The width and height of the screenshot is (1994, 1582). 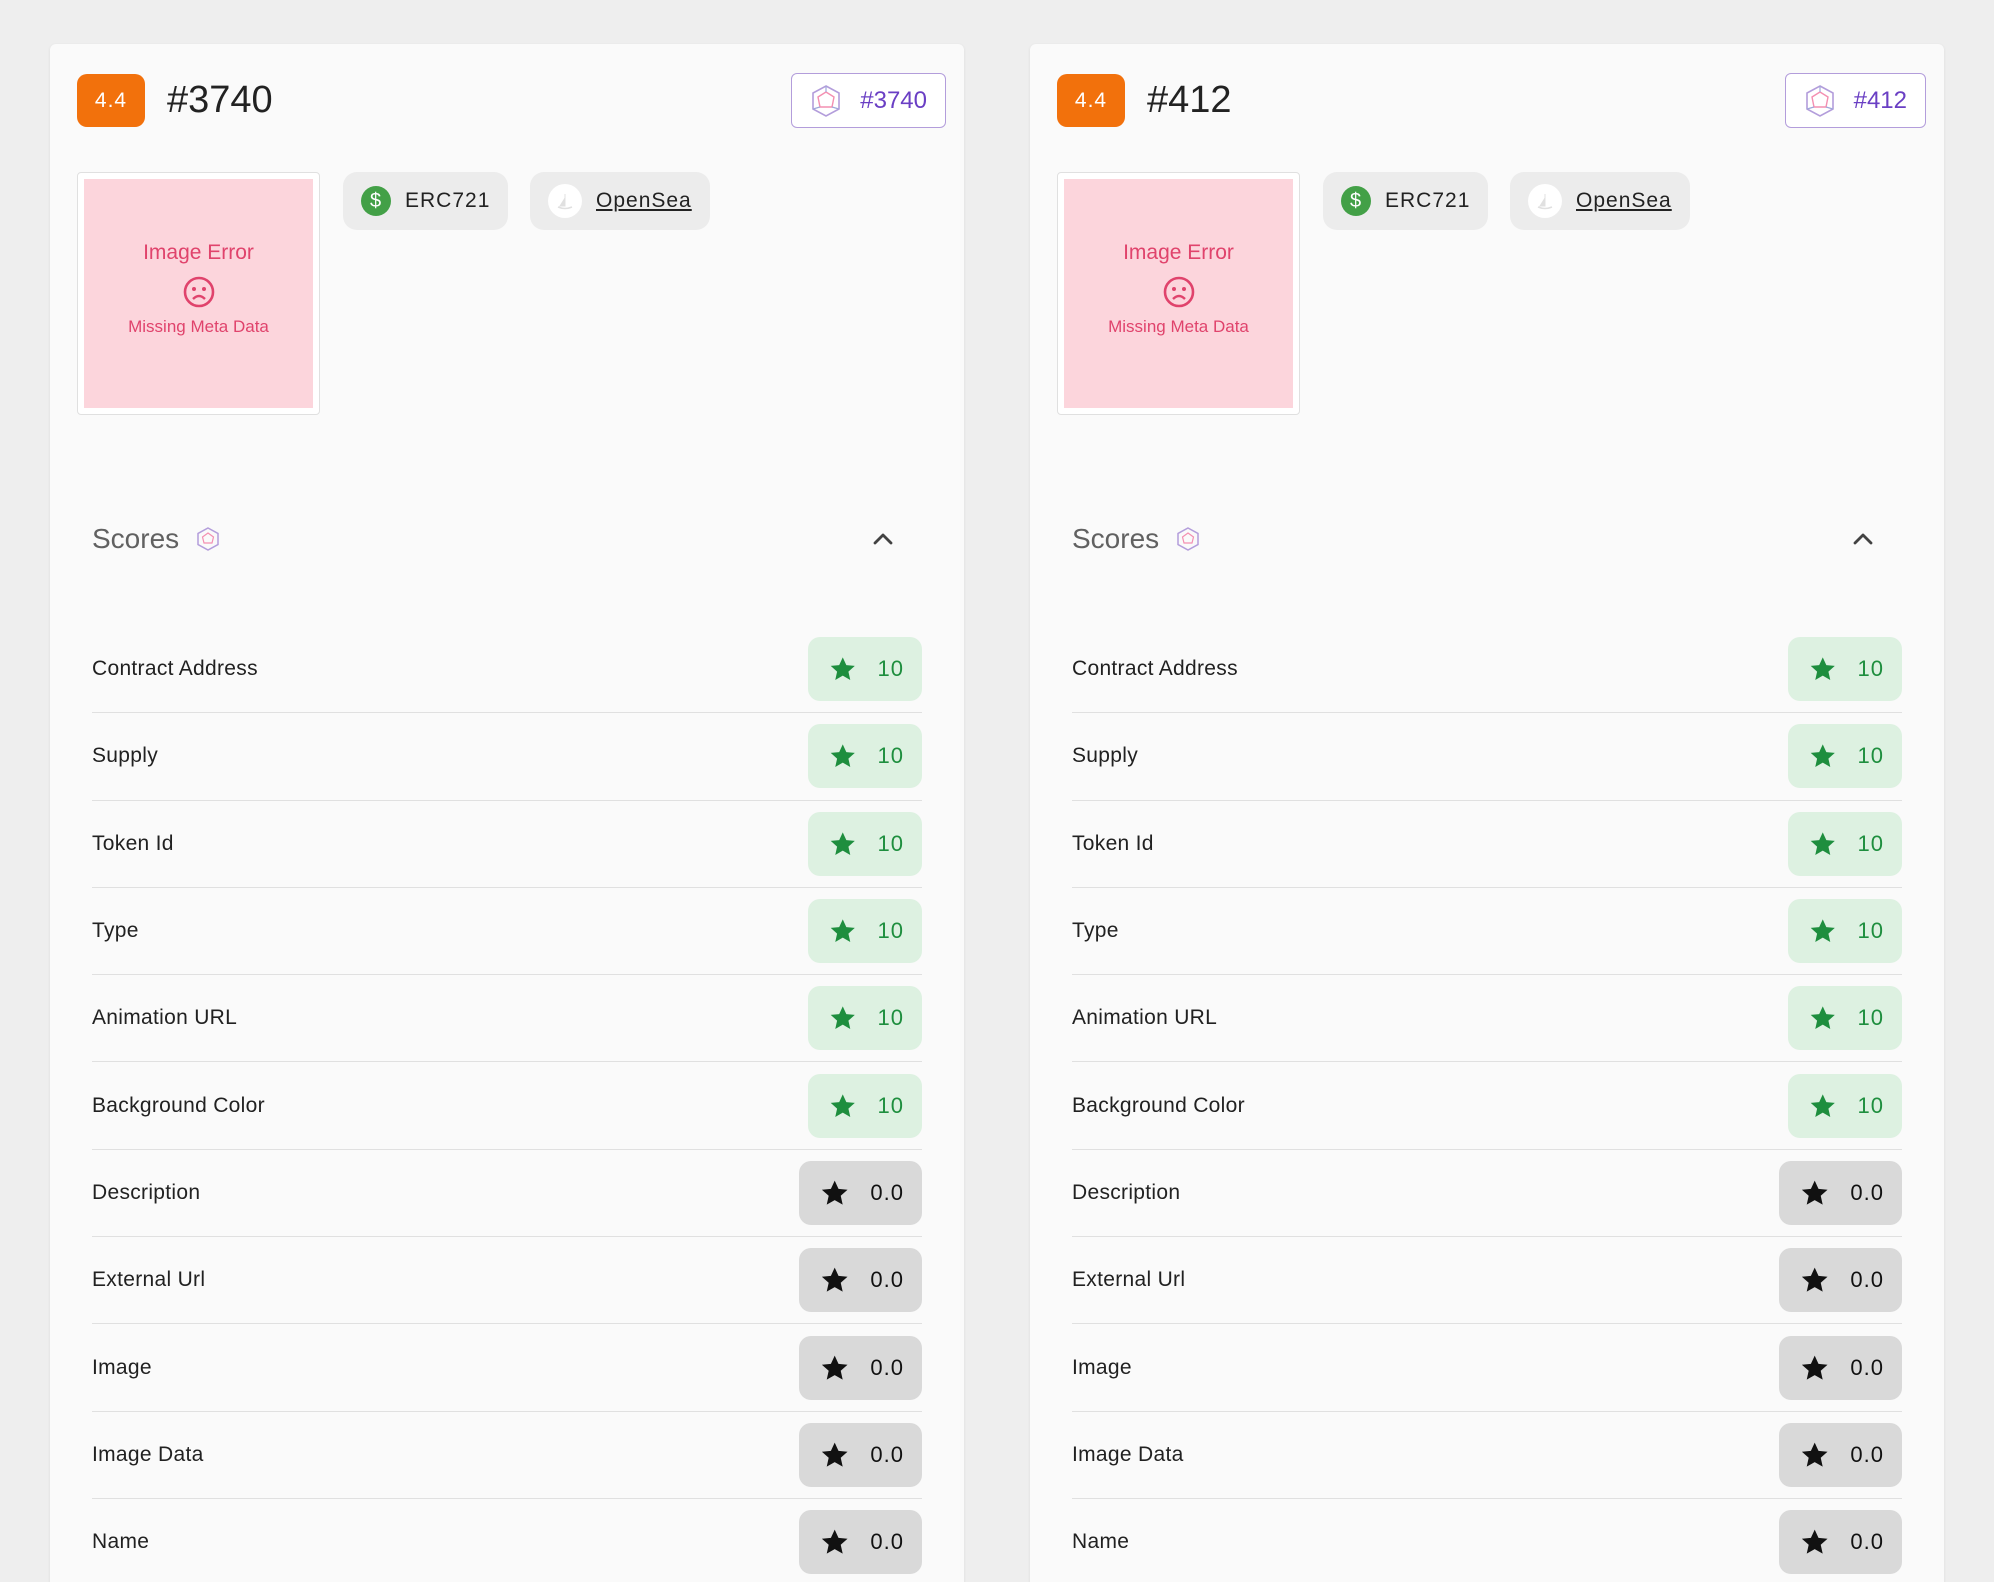 What do you see at coordinates (1128, 1454) in the screenshot?
I see `score-label: Image Data` at bounding box center [1128, 1454].